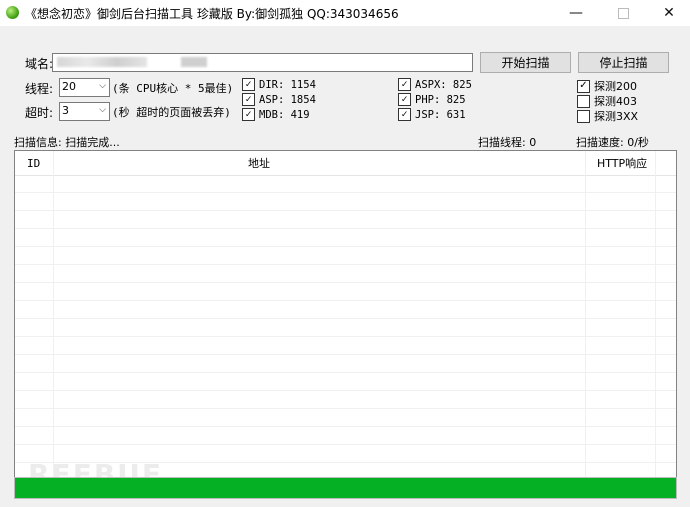 The image size is (690, 507). I want to click on probe-label: 探测403, so click(615, 101).